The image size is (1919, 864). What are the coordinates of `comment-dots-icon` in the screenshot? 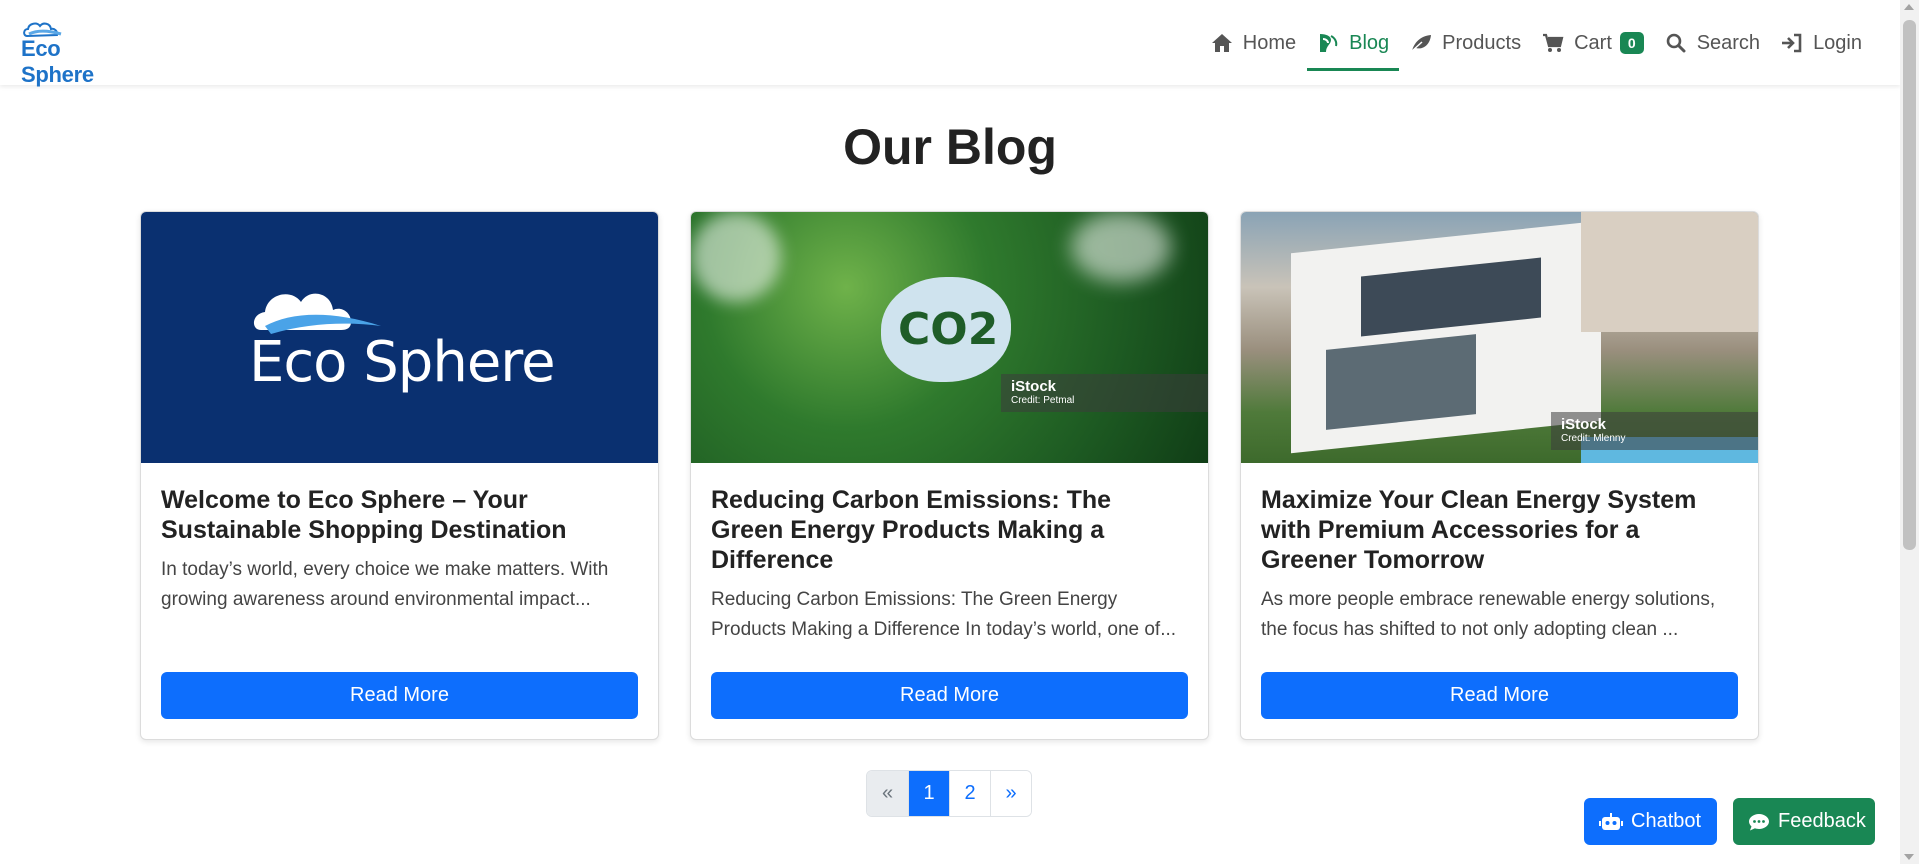 It's located at (1759, 822).